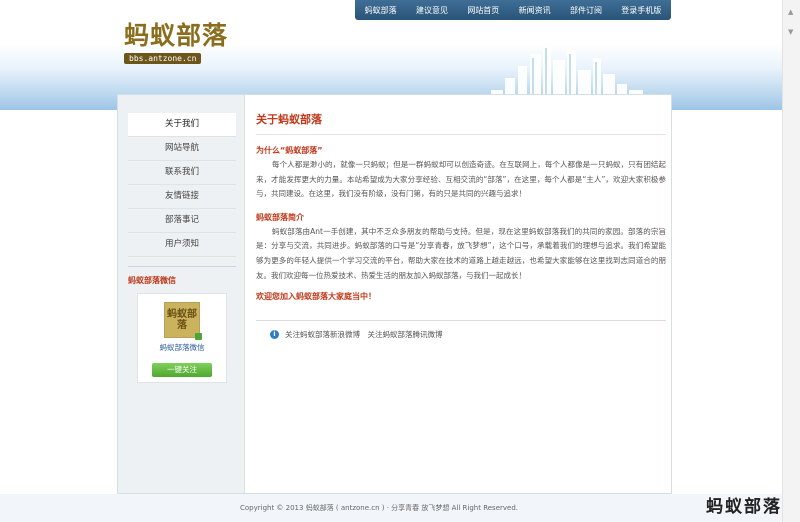  Describe the element at coordinates (790, 12) in the screenshot. I see `scroll-up-icon: ▲` at that location.